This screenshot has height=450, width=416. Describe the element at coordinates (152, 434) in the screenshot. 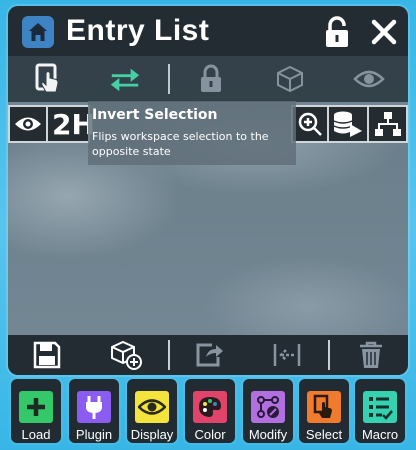

I see `dock-label: Display` at that location.